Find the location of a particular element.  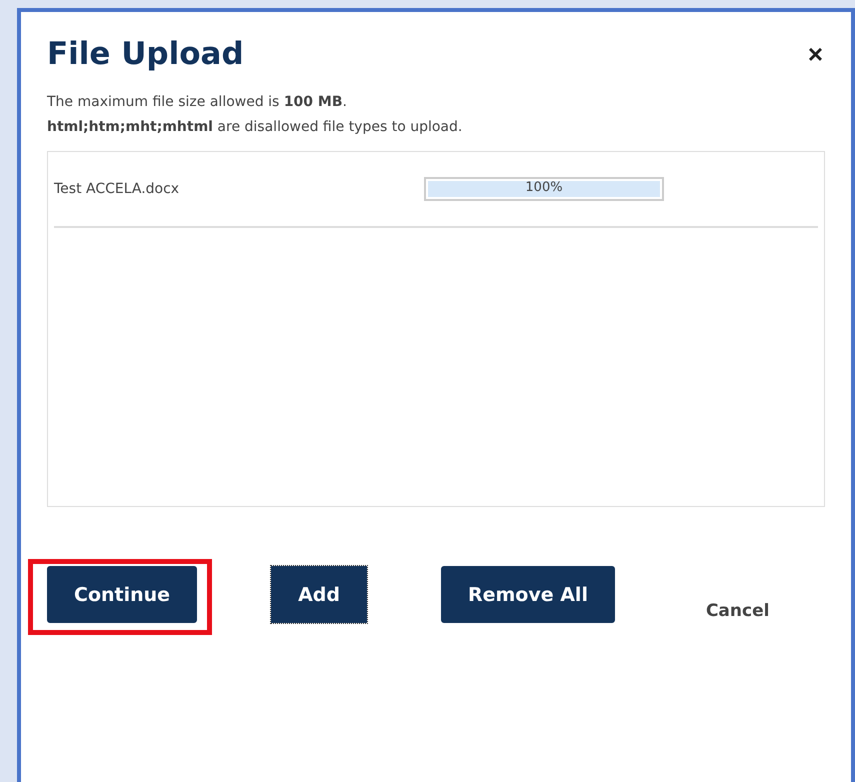

action-button: Continue is located at coordinates (122, 594).